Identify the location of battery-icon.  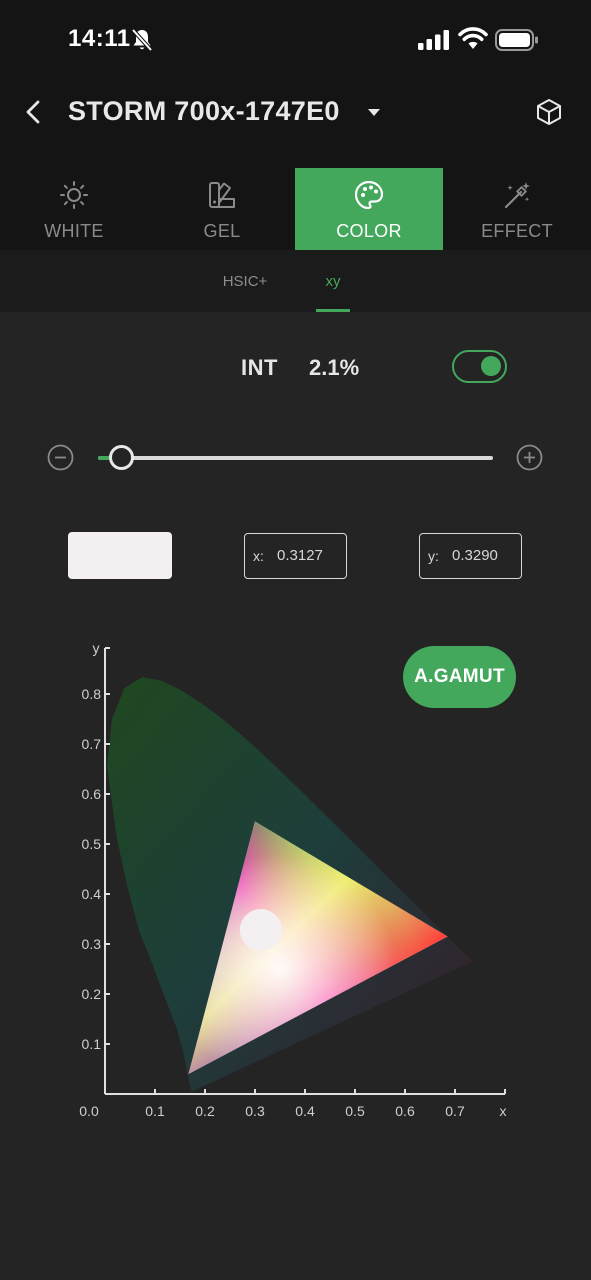
(516, 40).